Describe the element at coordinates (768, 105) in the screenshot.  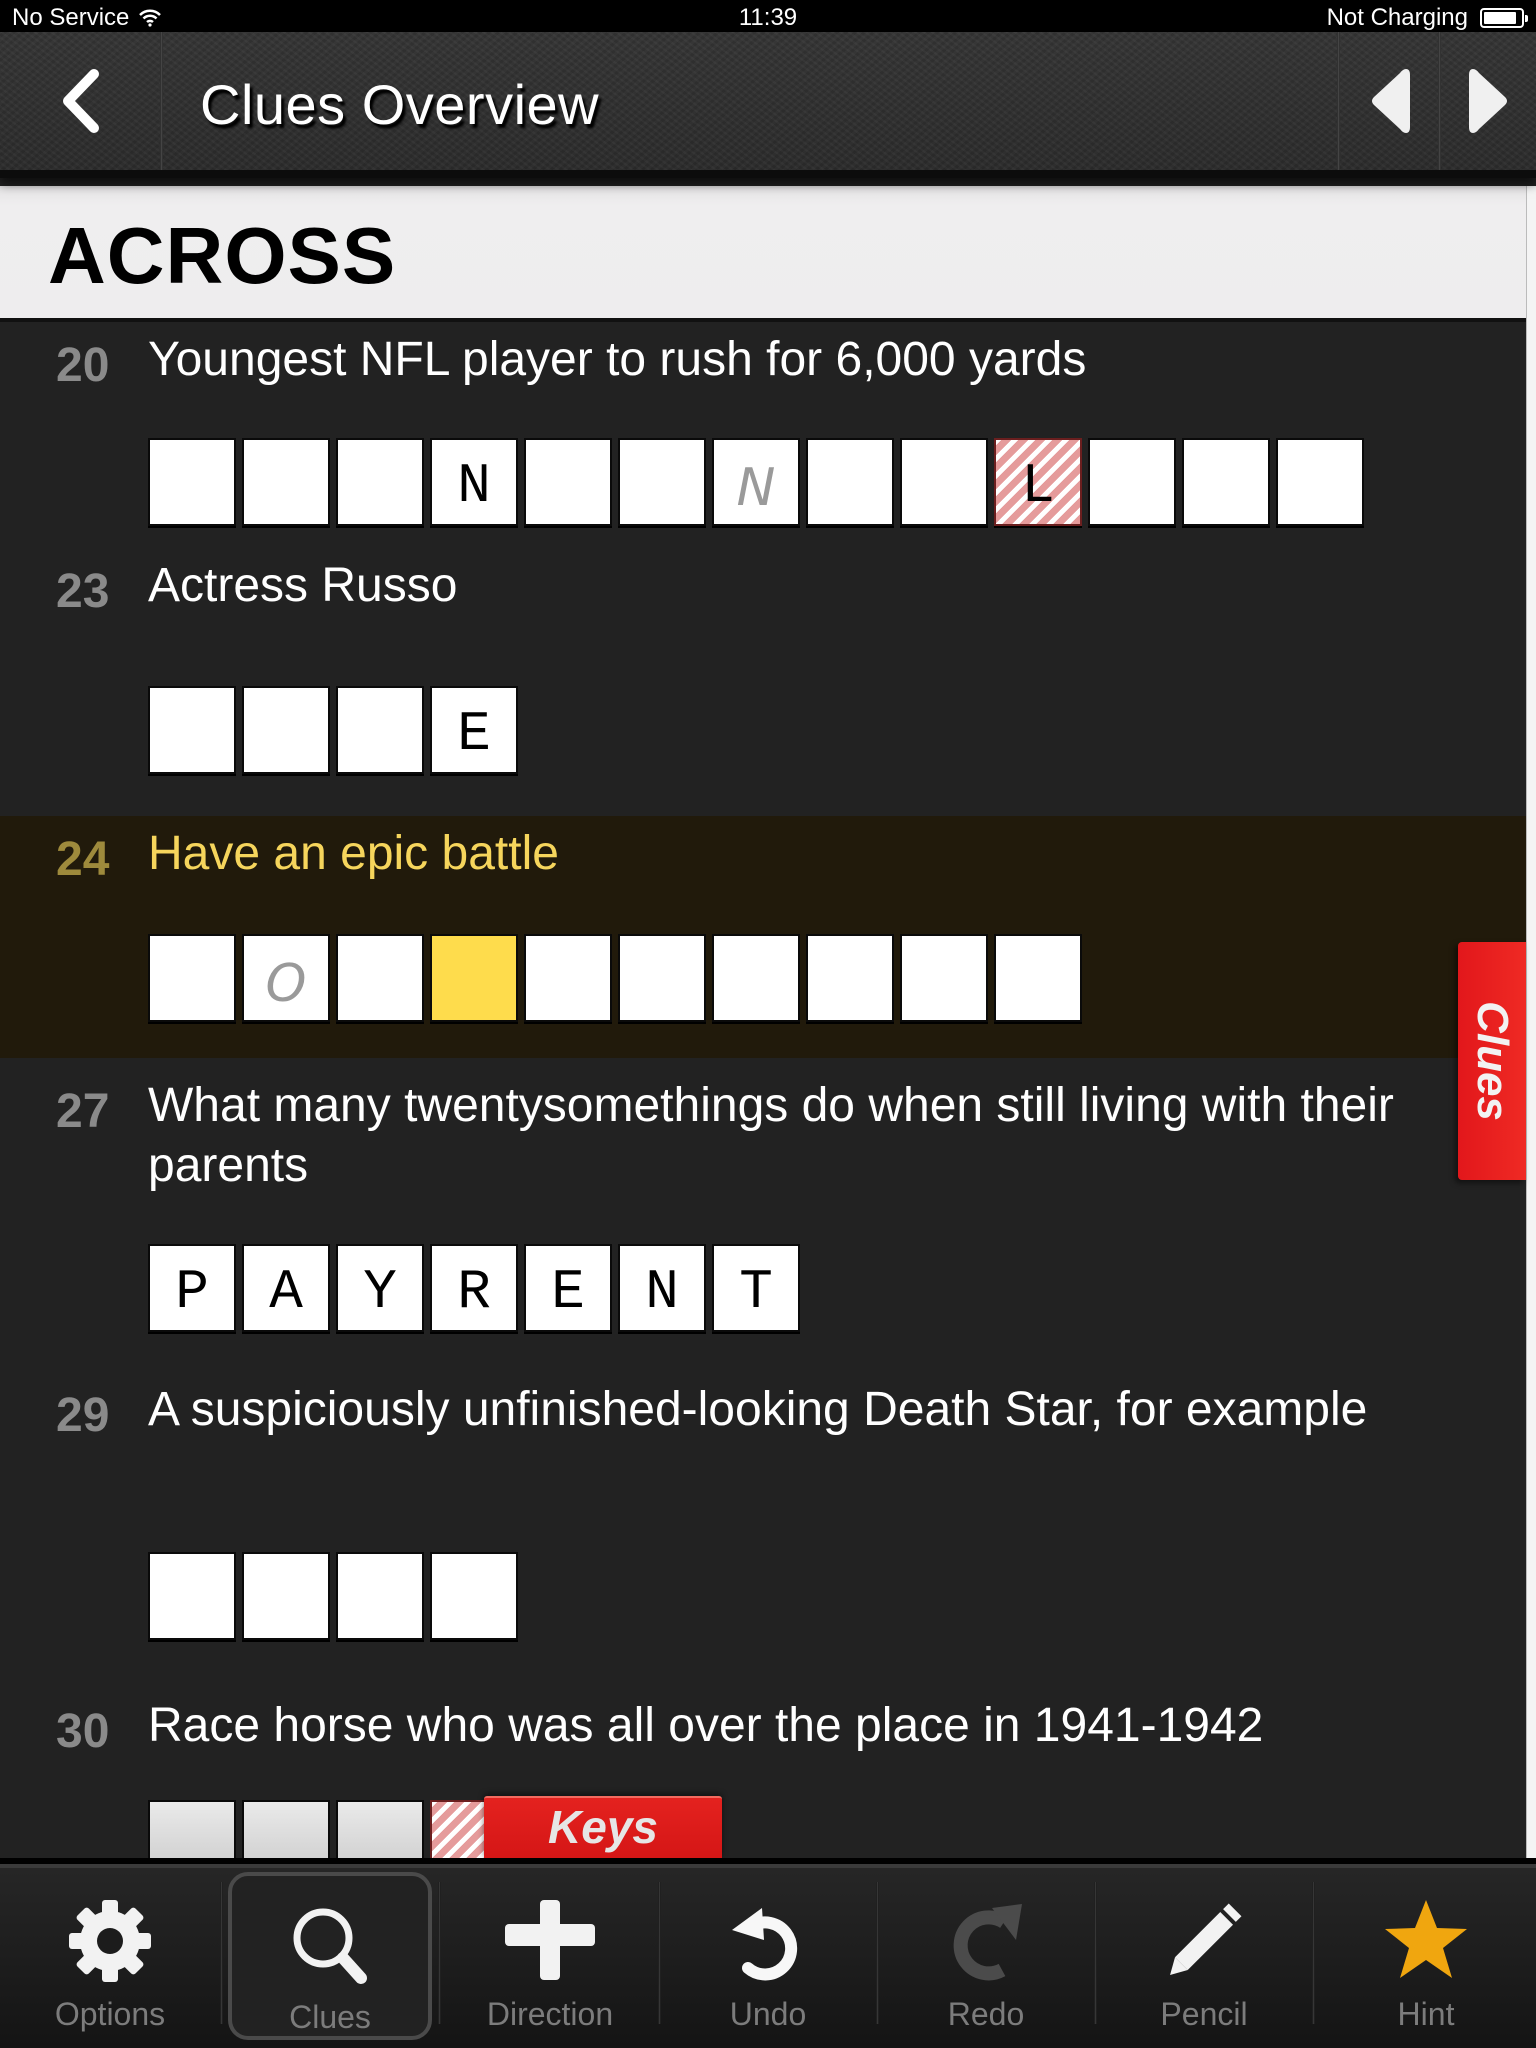
I see `navigation-header: Clues Overview` at that location.